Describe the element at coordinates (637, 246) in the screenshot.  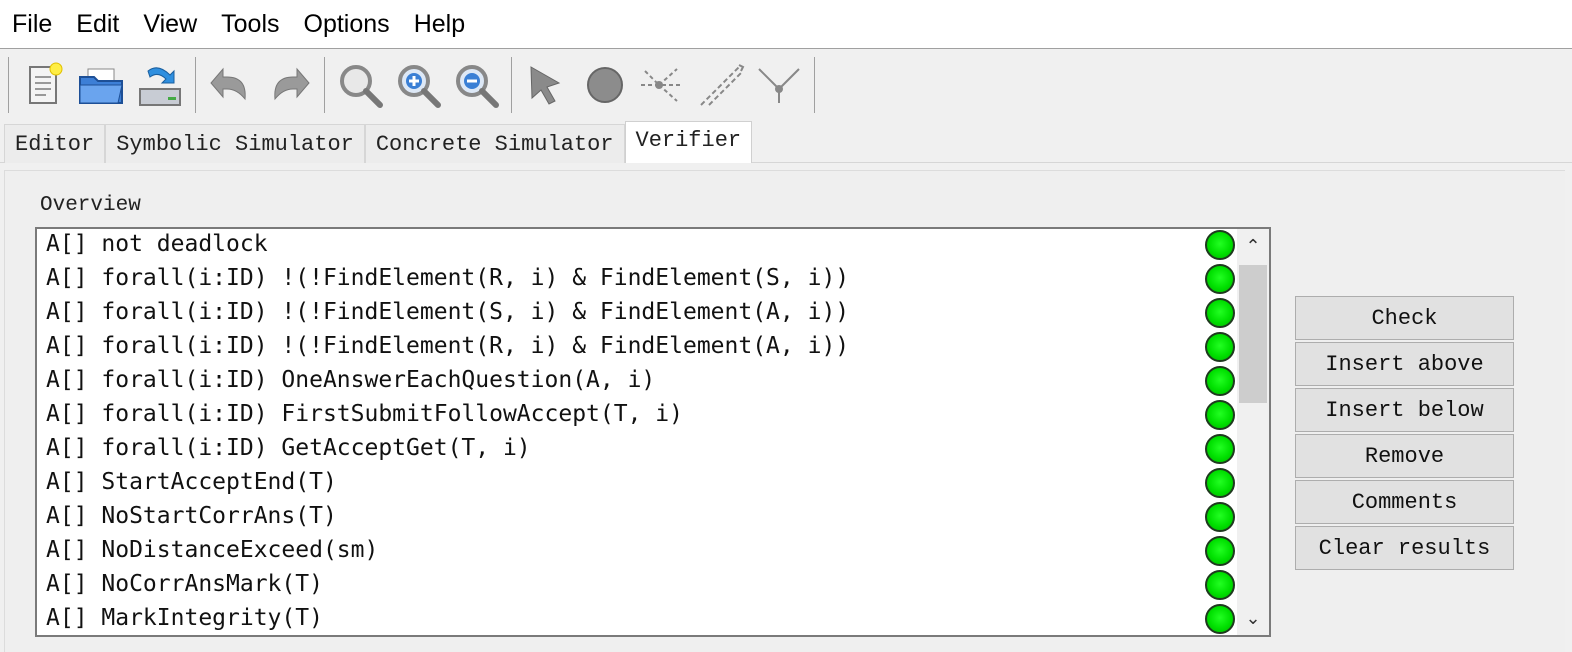
I see `list-item: A[] not deadlock` at that location.